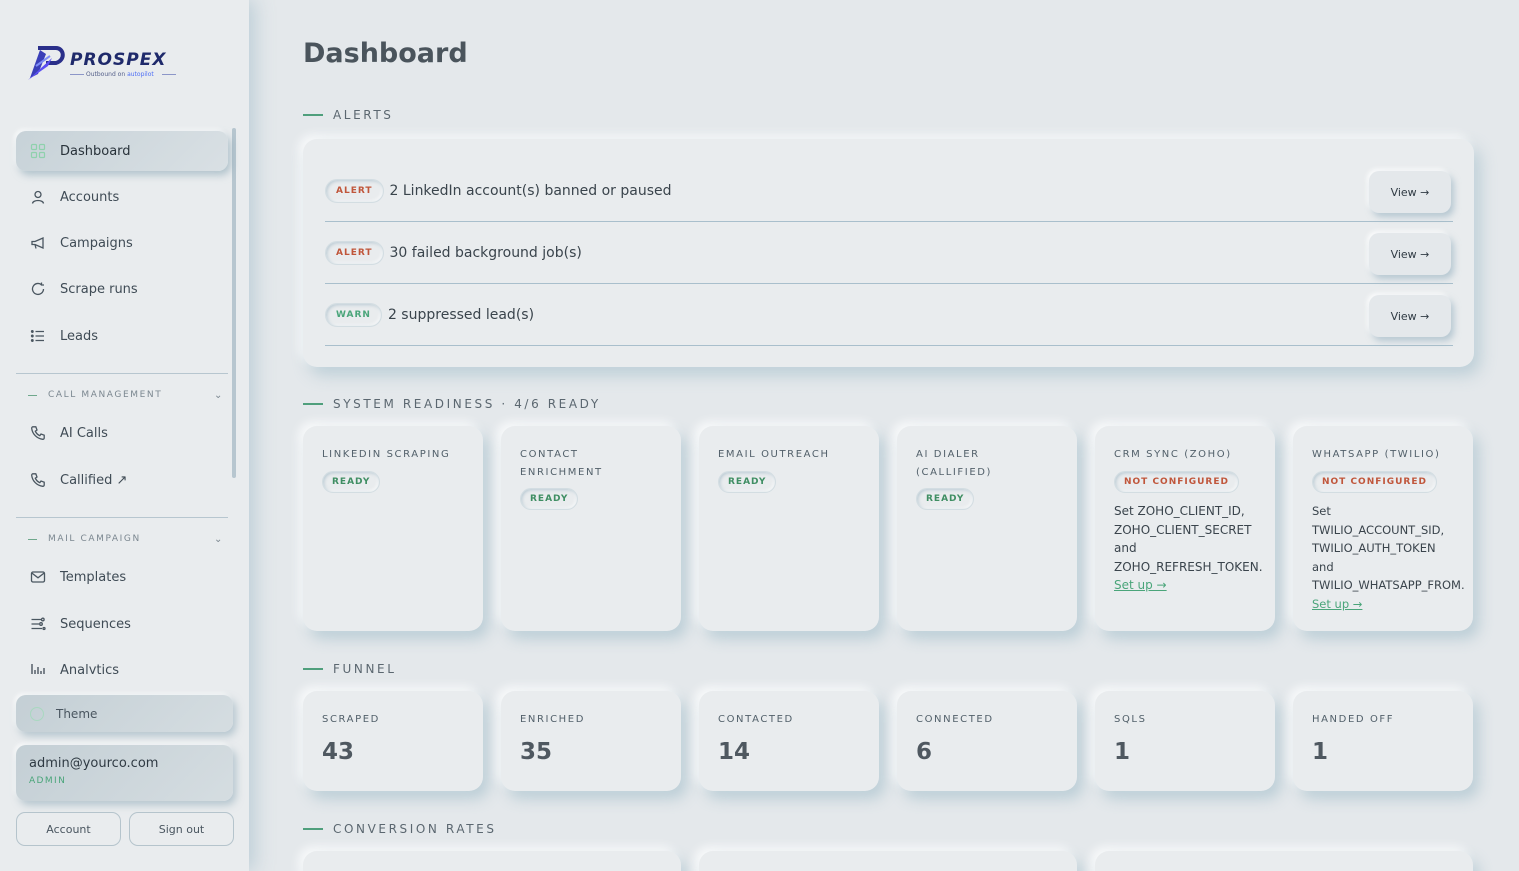 This screenshot has width=1519, height=871. I want to click on sidebar-item-scrape-runs: Scrape runs, so click(122, 289).